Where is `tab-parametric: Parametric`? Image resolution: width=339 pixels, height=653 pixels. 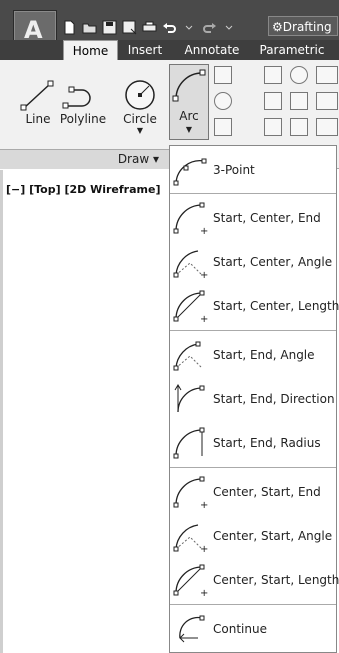 tab-parametric: Parametric is located at coordinates (292, 50).